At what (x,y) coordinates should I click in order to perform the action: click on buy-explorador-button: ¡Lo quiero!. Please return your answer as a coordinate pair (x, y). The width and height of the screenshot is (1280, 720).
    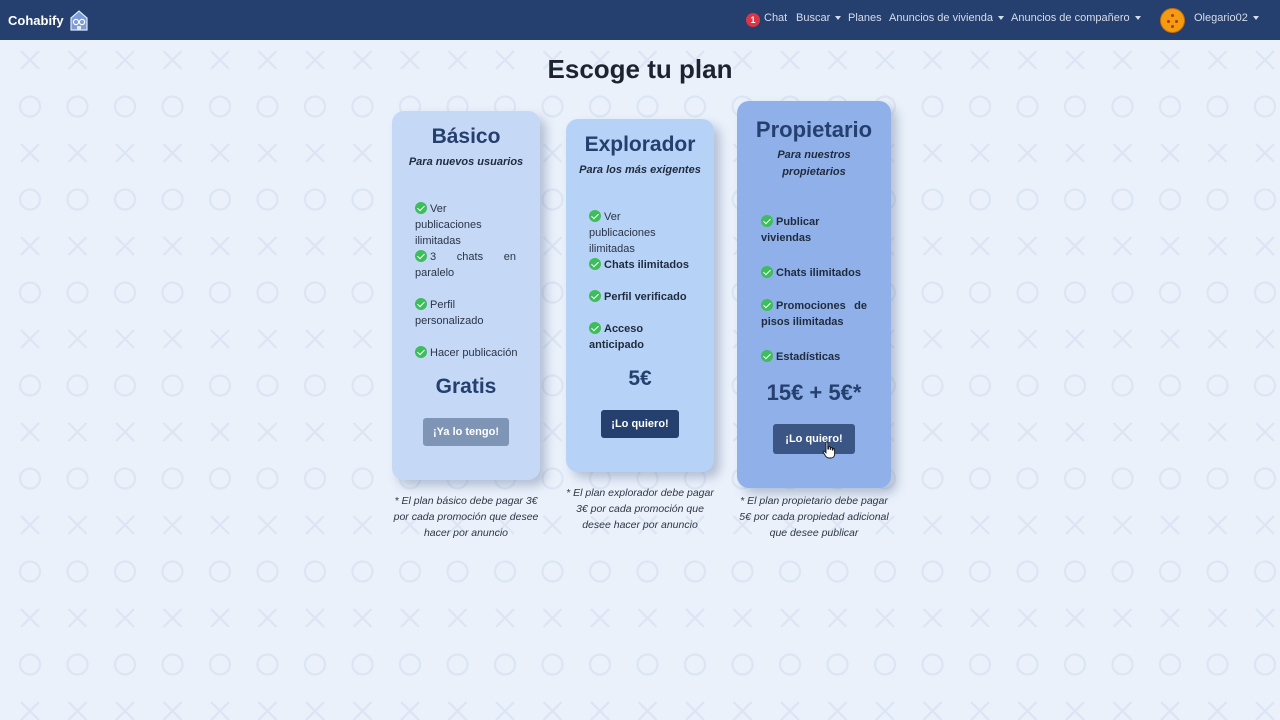
    Looking at the image, I should click on (640, 424).